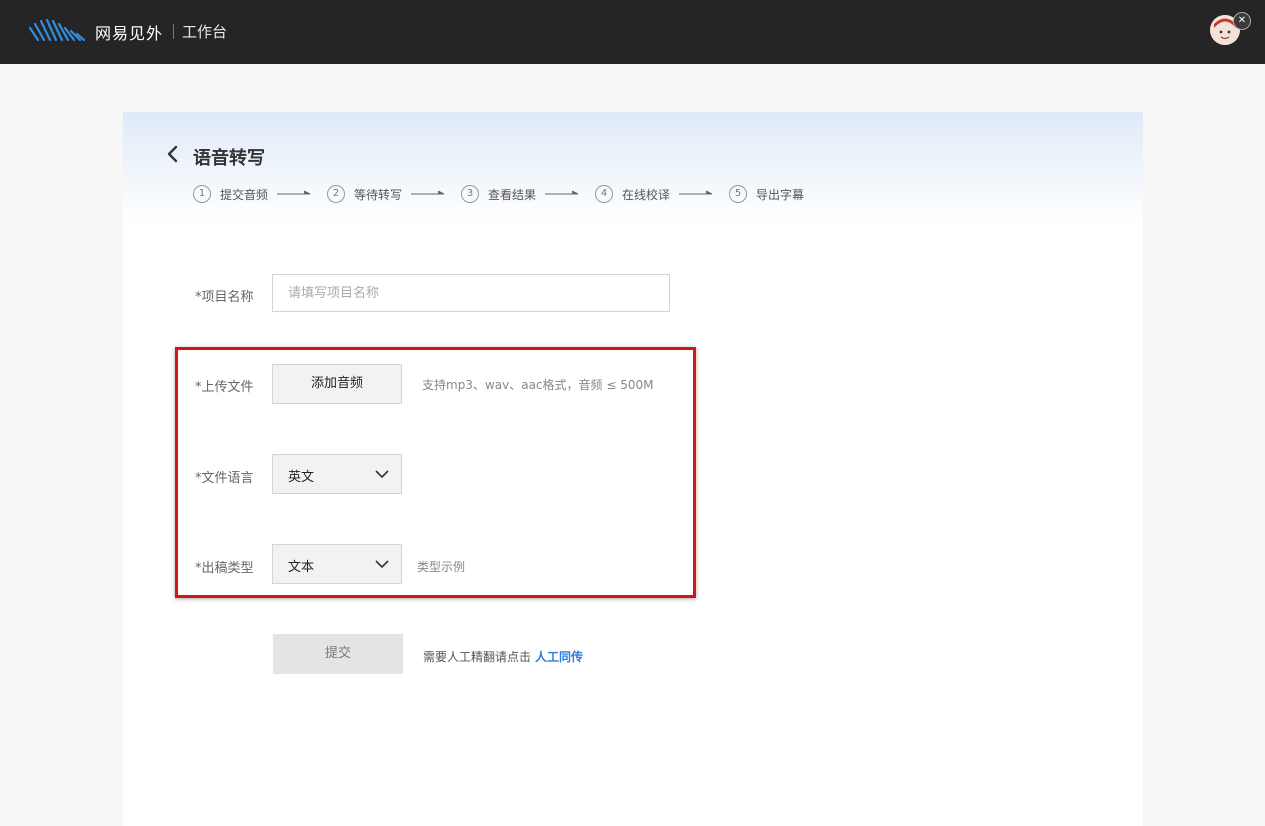 The height and width of the screenshot is (826, 1265). I want to click on step-2: 2 等待转写, so click(364, 194).